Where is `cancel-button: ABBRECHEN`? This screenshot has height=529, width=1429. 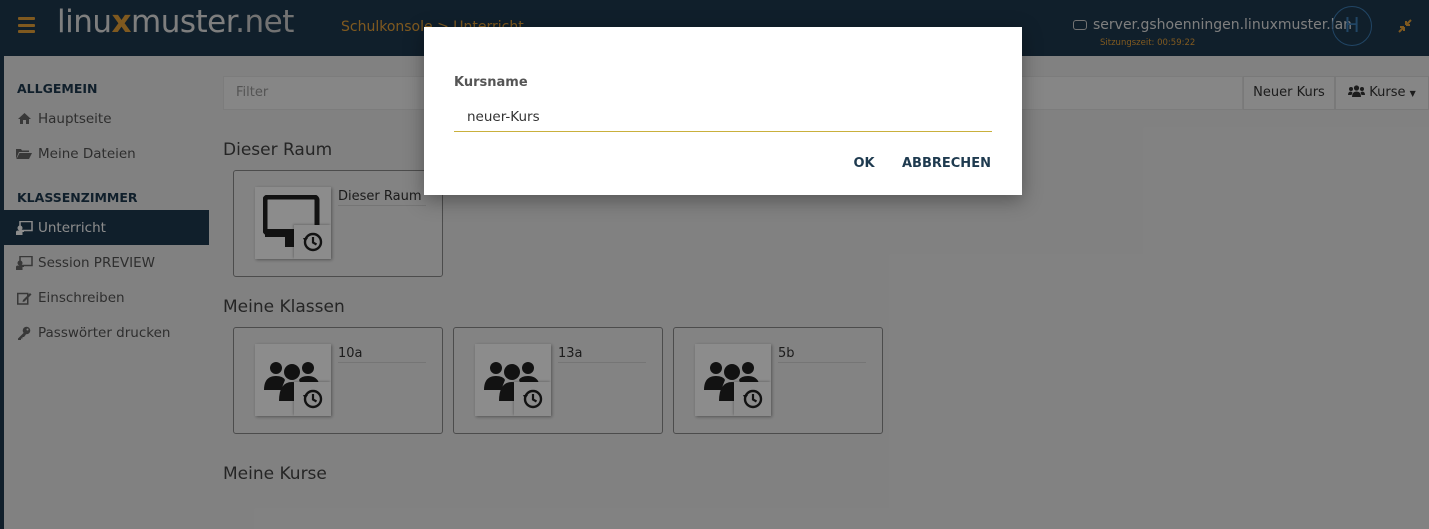 cancel-button: ABBRECHEN is located at coordinates (946, 164).